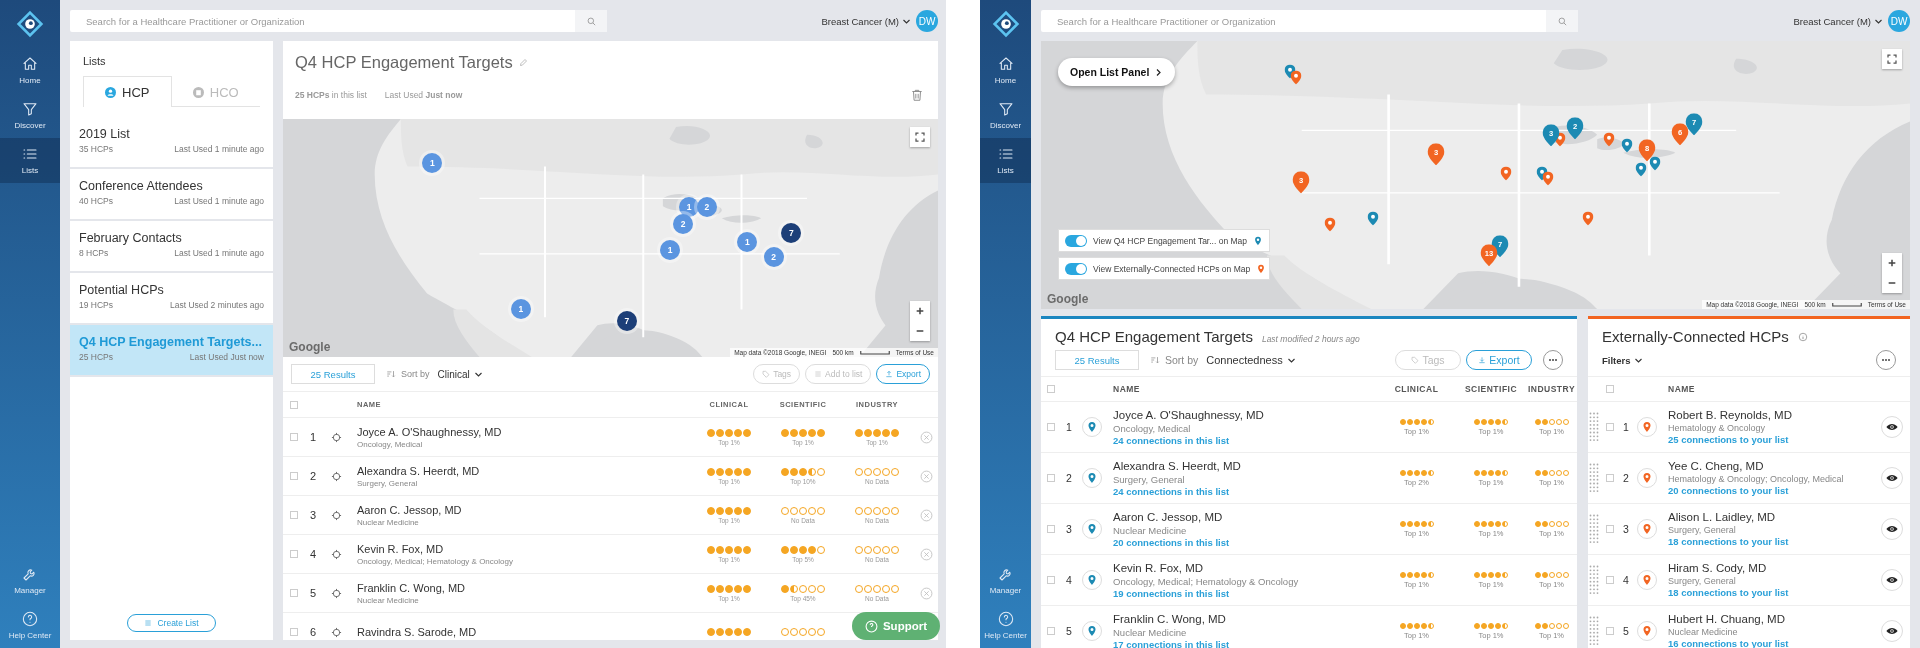 This screenshot has height=648, width=1920. Describe the element at coordinates (171, 142) in the screenshot. I see `list-item: 2019 List 35 HCPs Last Used 1 minute ago` at that location.